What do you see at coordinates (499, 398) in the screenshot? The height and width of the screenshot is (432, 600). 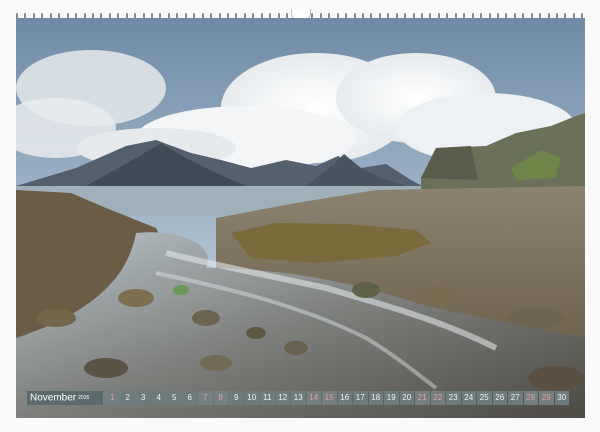 I see `day-cell: 26` at bounding box center [499, 398].